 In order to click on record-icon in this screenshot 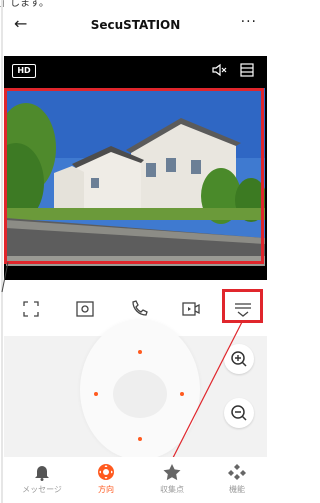, I will do `click(191, 309)`.